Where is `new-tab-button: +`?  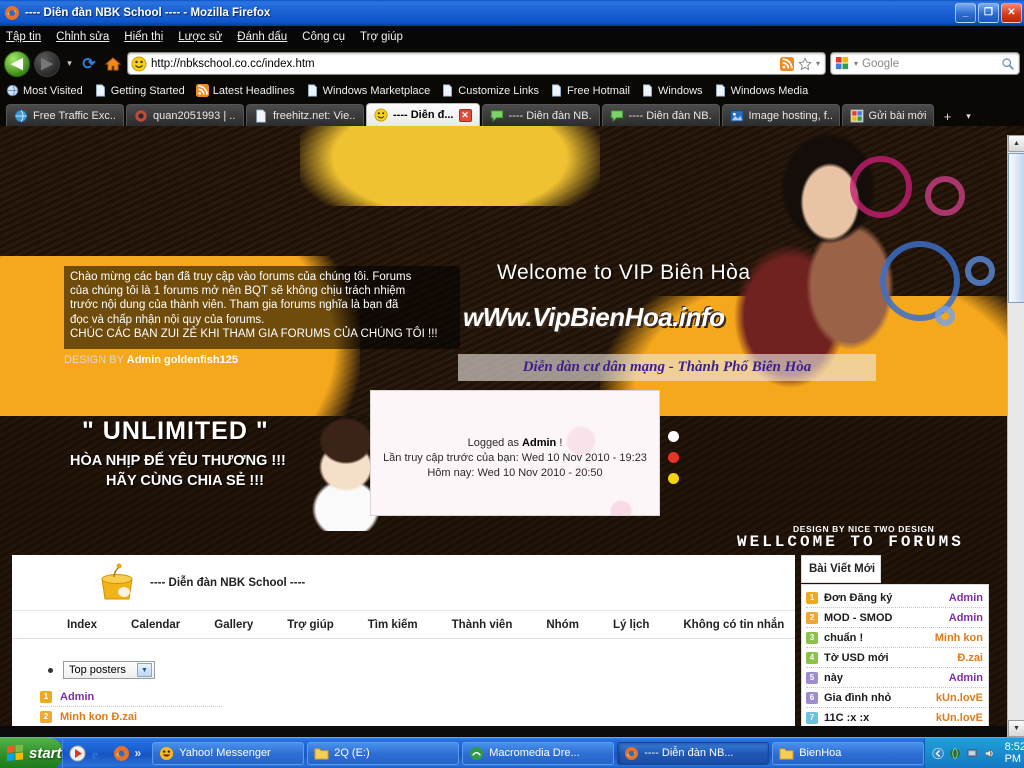 new-tab-button: + is located at coordinates (947, 116).